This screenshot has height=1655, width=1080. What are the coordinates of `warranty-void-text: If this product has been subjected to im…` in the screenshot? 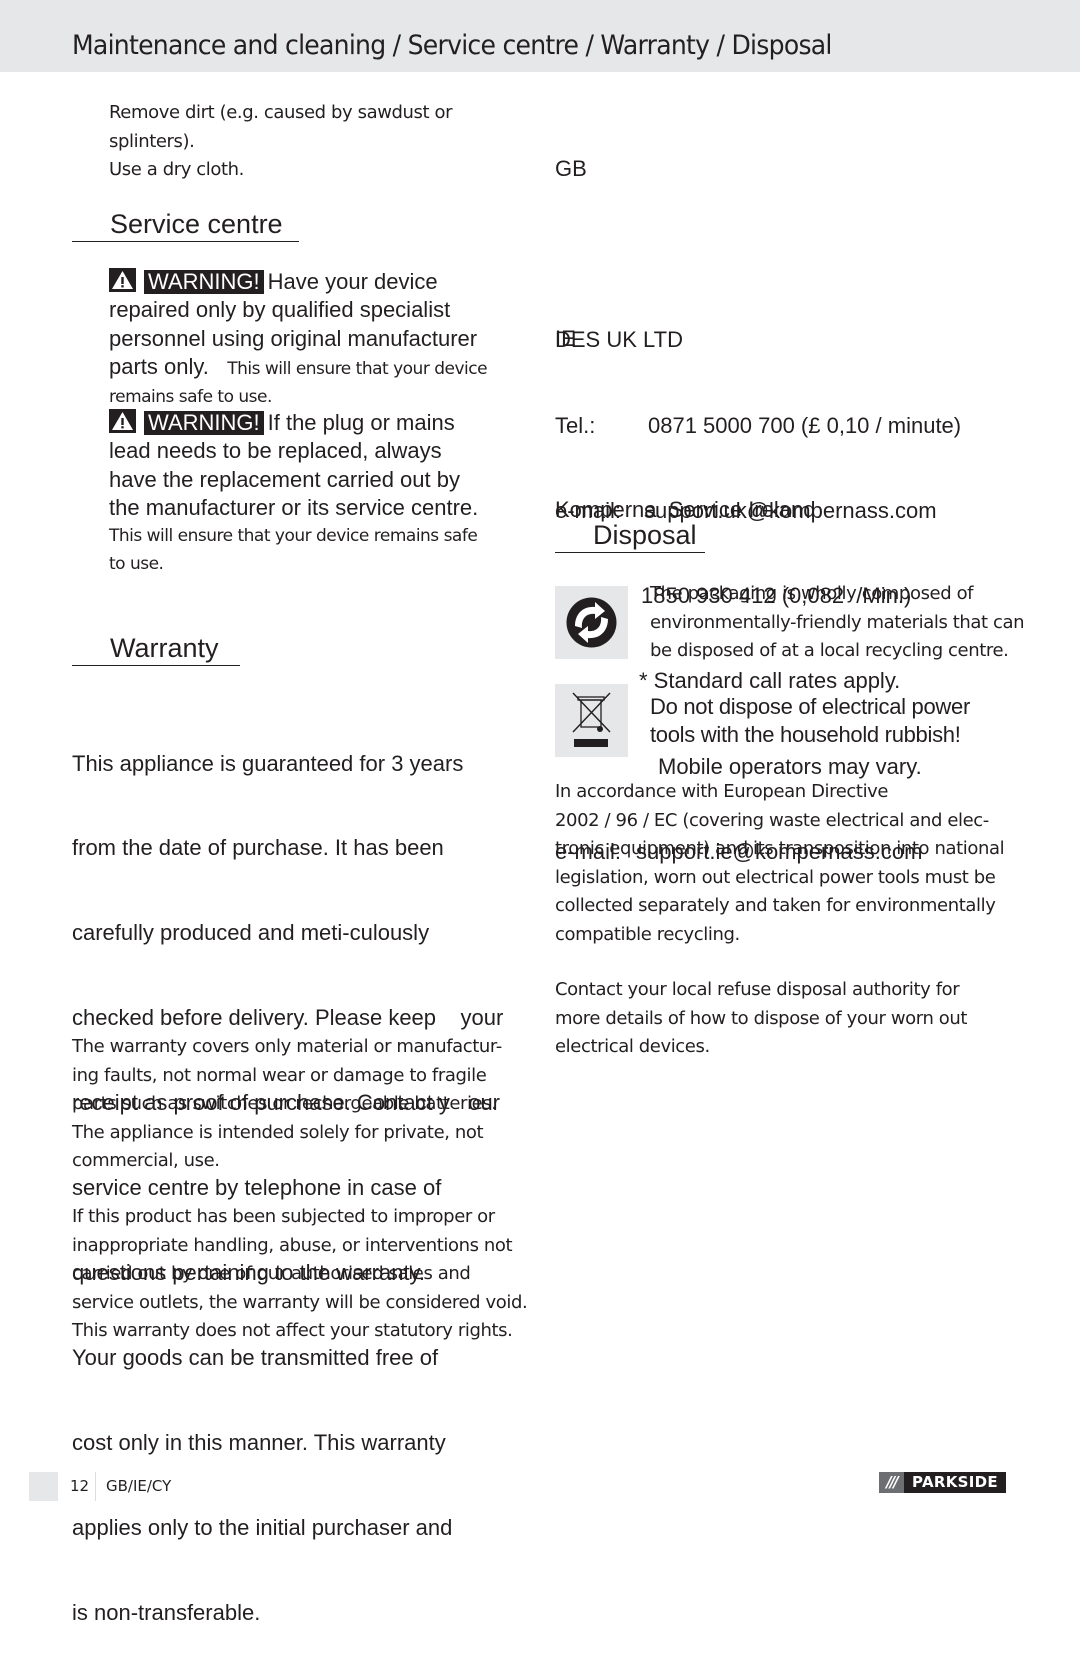 It's located at (307, 1274).